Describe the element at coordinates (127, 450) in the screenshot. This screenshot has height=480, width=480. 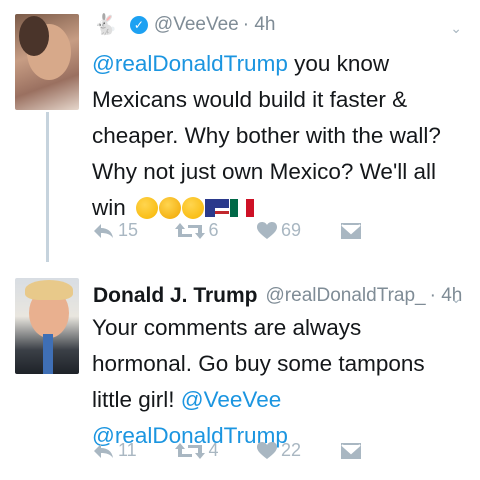
I see `reply-count: 11` at that location.